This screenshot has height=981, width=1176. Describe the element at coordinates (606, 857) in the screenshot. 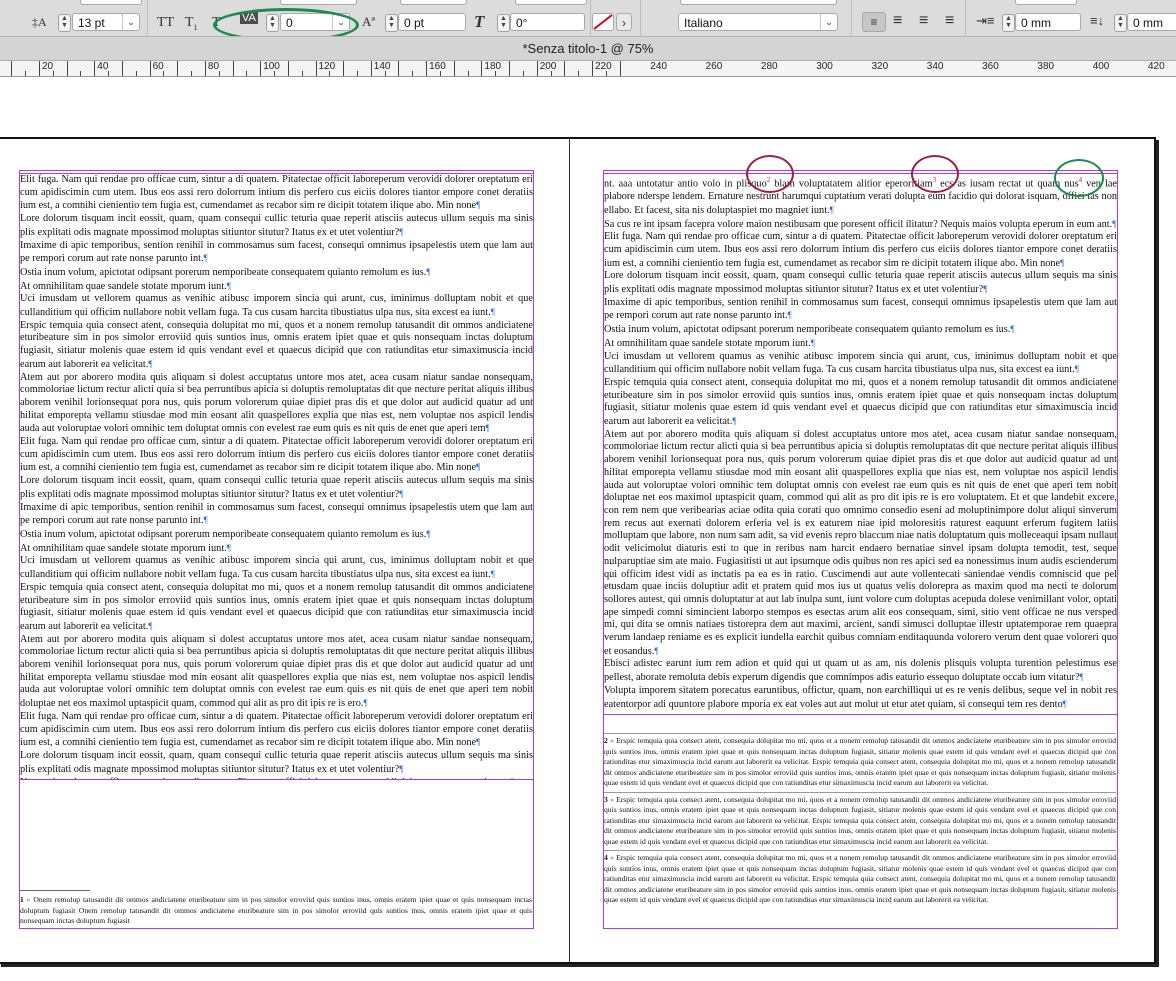

I see `footnote-number: 4` at that location.